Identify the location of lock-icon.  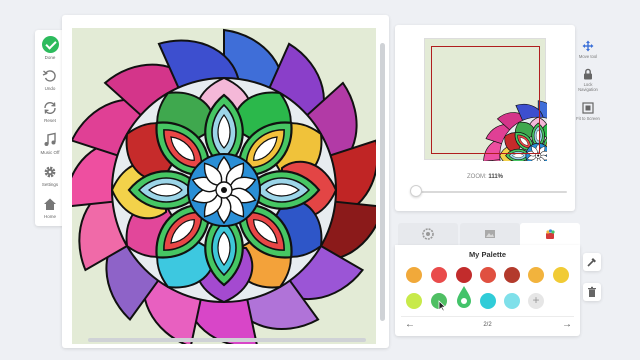
(588, 74).